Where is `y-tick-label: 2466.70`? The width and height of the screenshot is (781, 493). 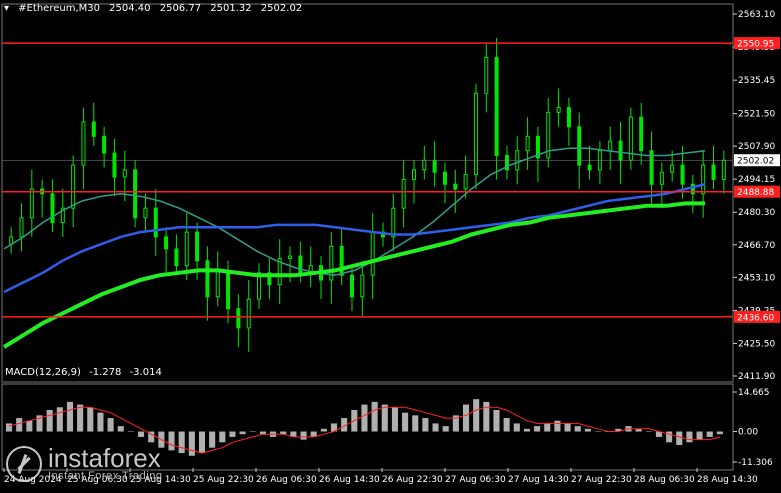 y-tick-label: 2466.70 is located at coordinates (756, 246).